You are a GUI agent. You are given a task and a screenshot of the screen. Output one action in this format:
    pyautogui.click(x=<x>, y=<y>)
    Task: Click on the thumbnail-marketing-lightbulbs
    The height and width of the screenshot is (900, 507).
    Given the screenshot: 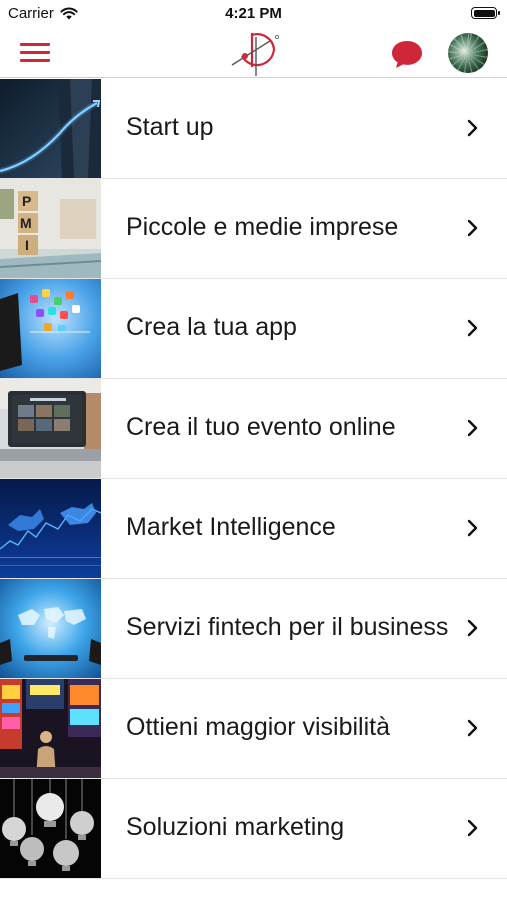 What is the action you would take?
    pyautogui.click(x=50, y=828)
    